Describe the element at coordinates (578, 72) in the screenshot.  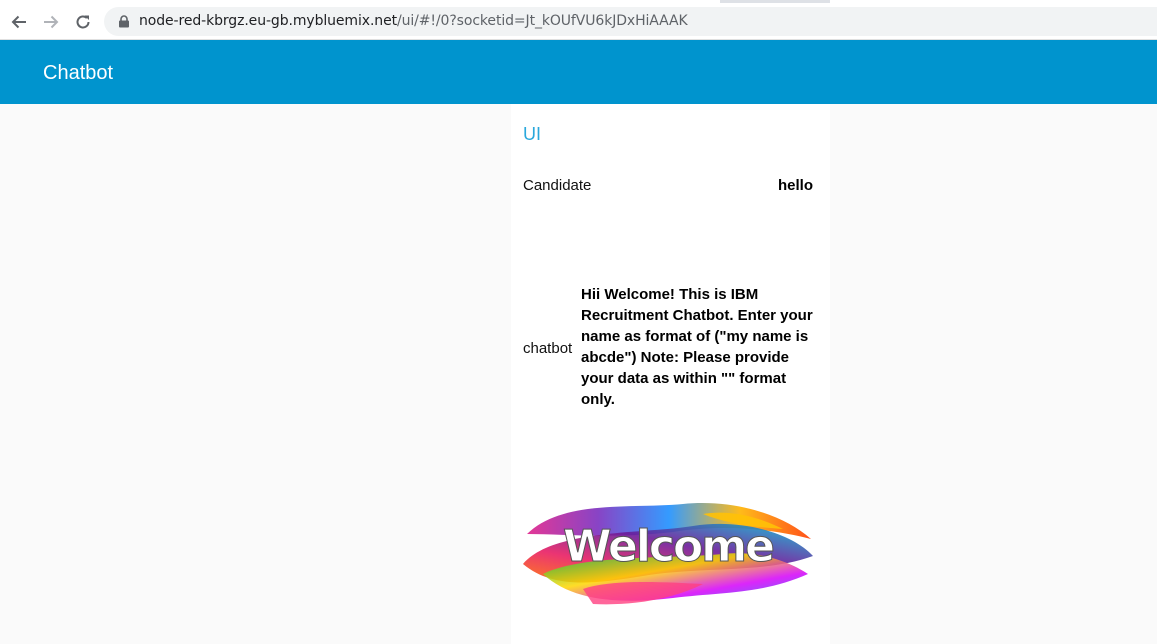
I see `app-header: Chatbot` at that location.